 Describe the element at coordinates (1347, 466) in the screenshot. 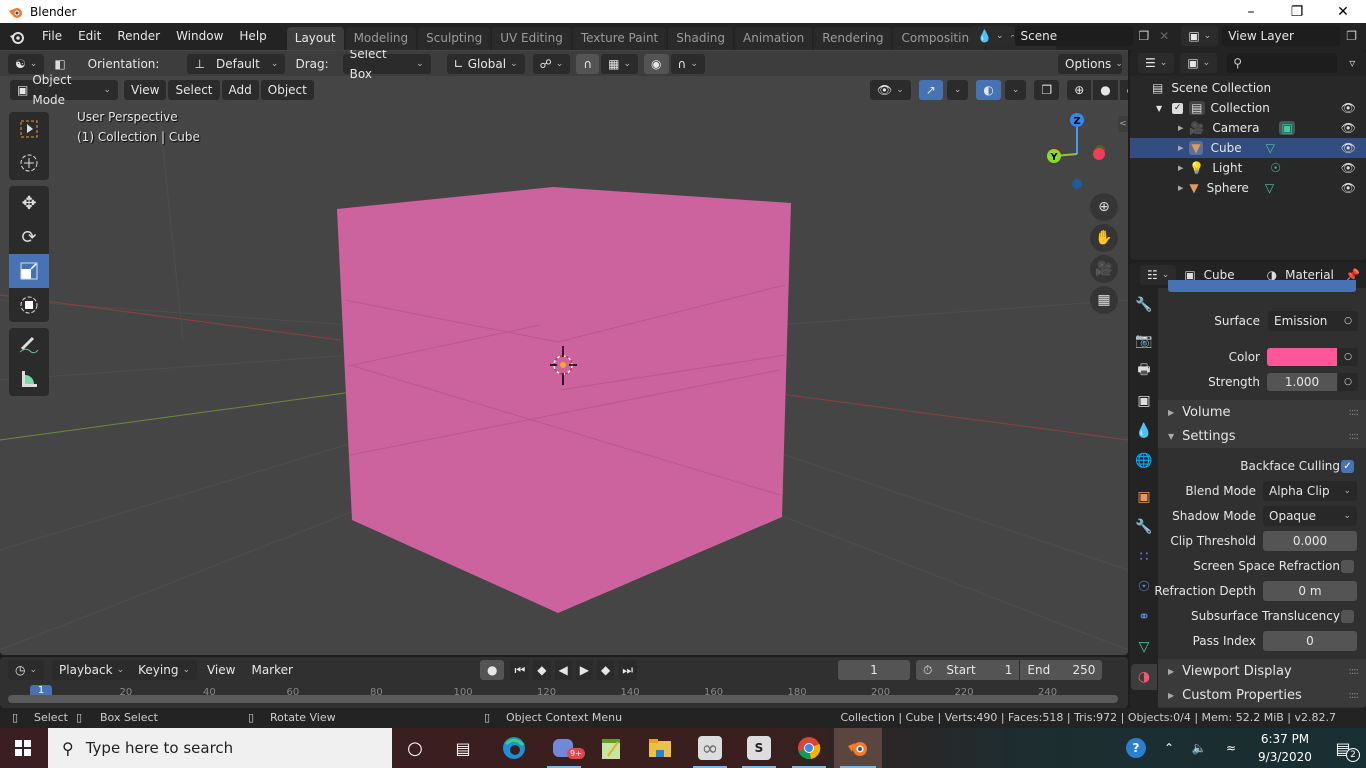

I see `backface-culling-checkbox: ✓` at that location.